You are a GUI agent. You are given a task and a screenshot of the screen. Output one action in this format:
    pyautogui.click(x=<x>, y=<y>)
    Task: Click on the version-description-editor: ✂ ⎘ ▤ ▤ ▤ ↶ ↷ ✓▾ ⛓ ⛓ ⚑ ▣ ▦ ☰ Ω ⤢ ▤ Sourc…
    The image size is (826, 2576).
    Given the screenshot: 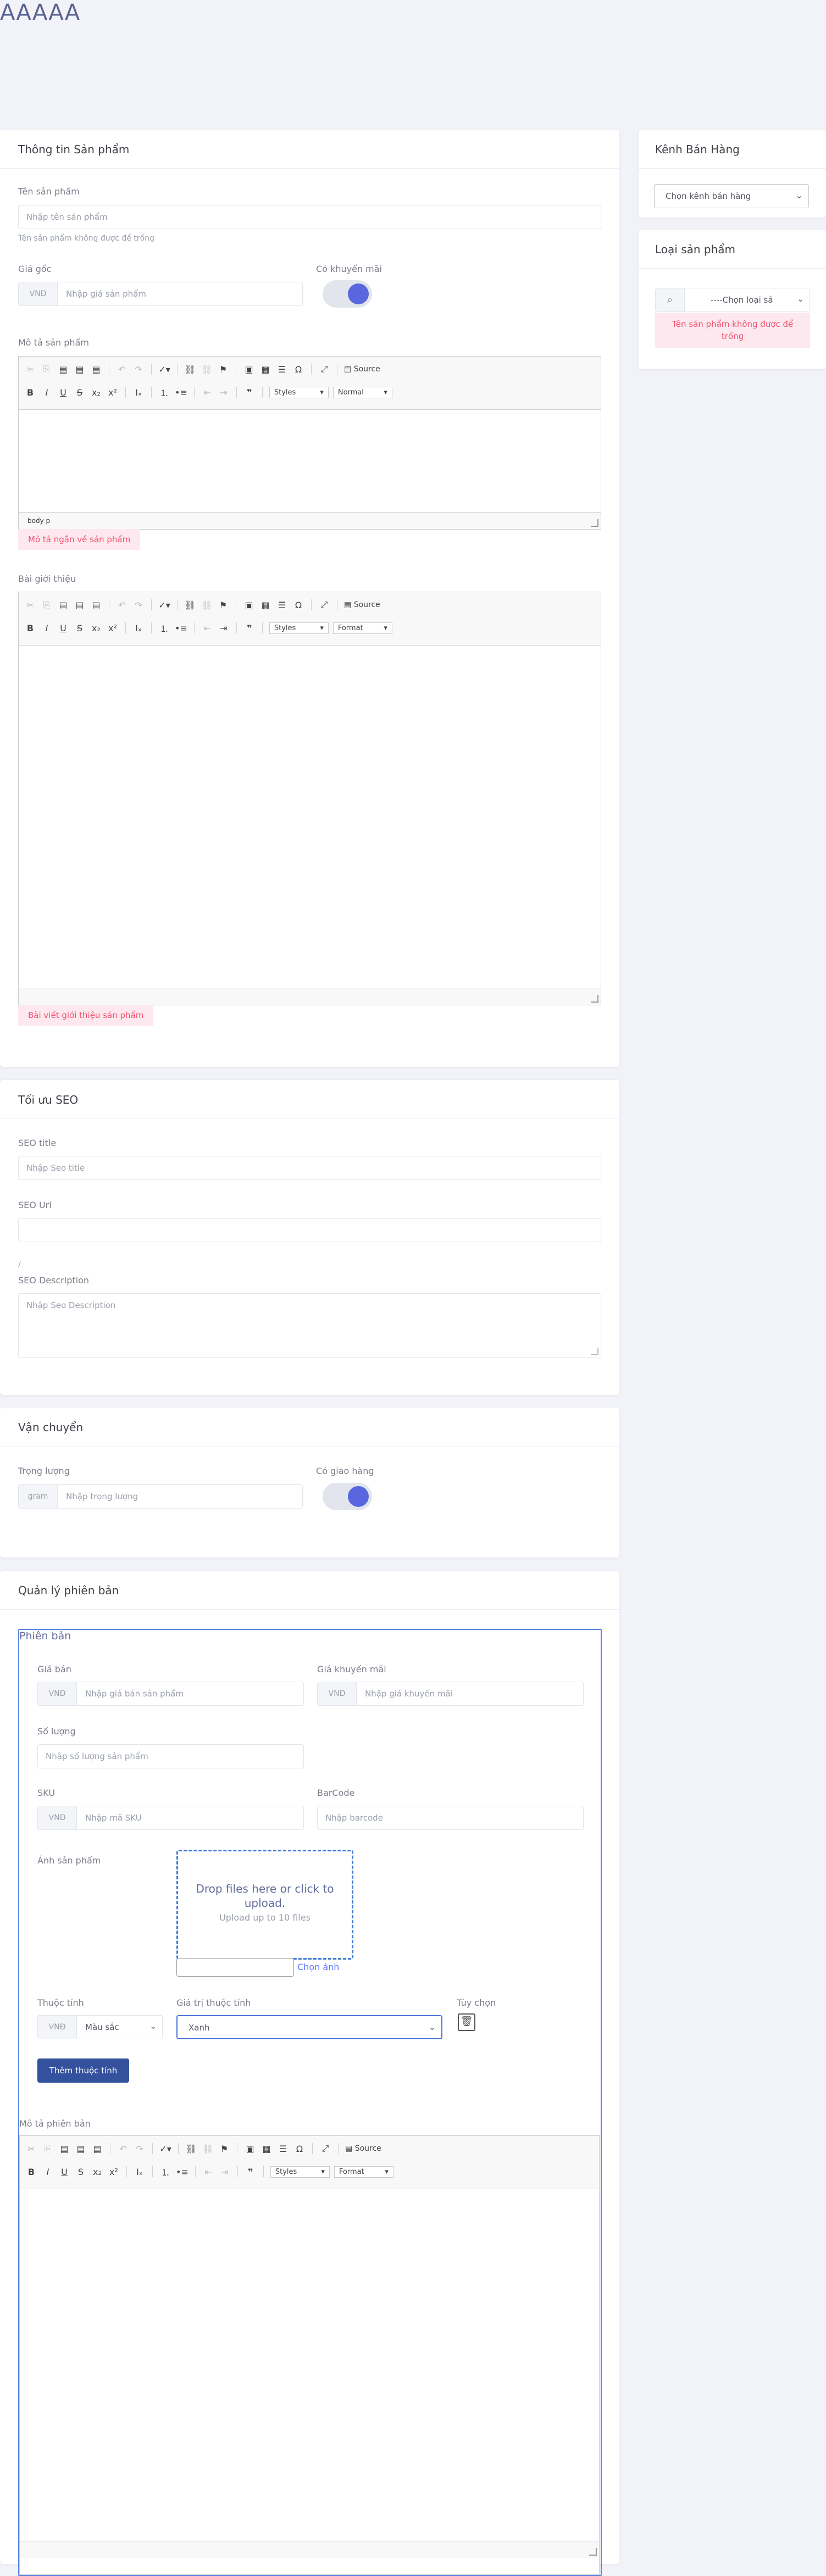 What is the action you would take?
    pyautogui.click(x=309, y=2355)
    